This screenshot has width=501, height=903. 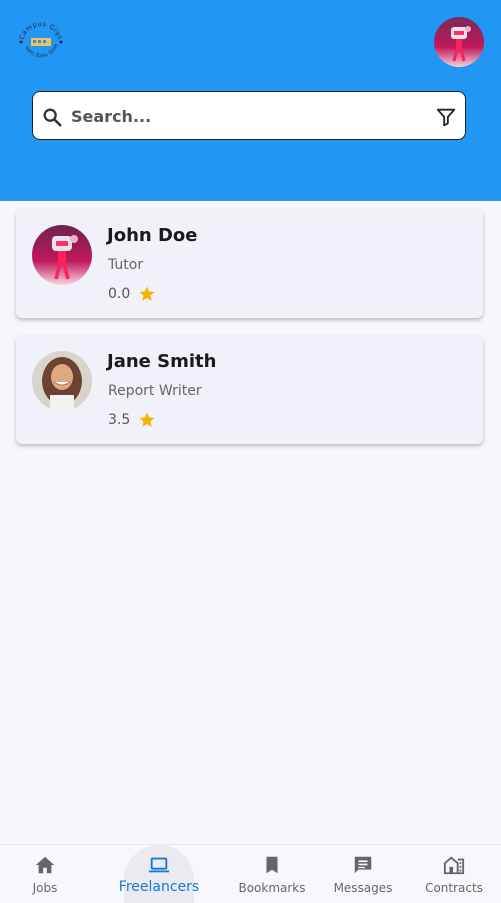 I want to click on contracts-icon, so click(x=454, y=865).